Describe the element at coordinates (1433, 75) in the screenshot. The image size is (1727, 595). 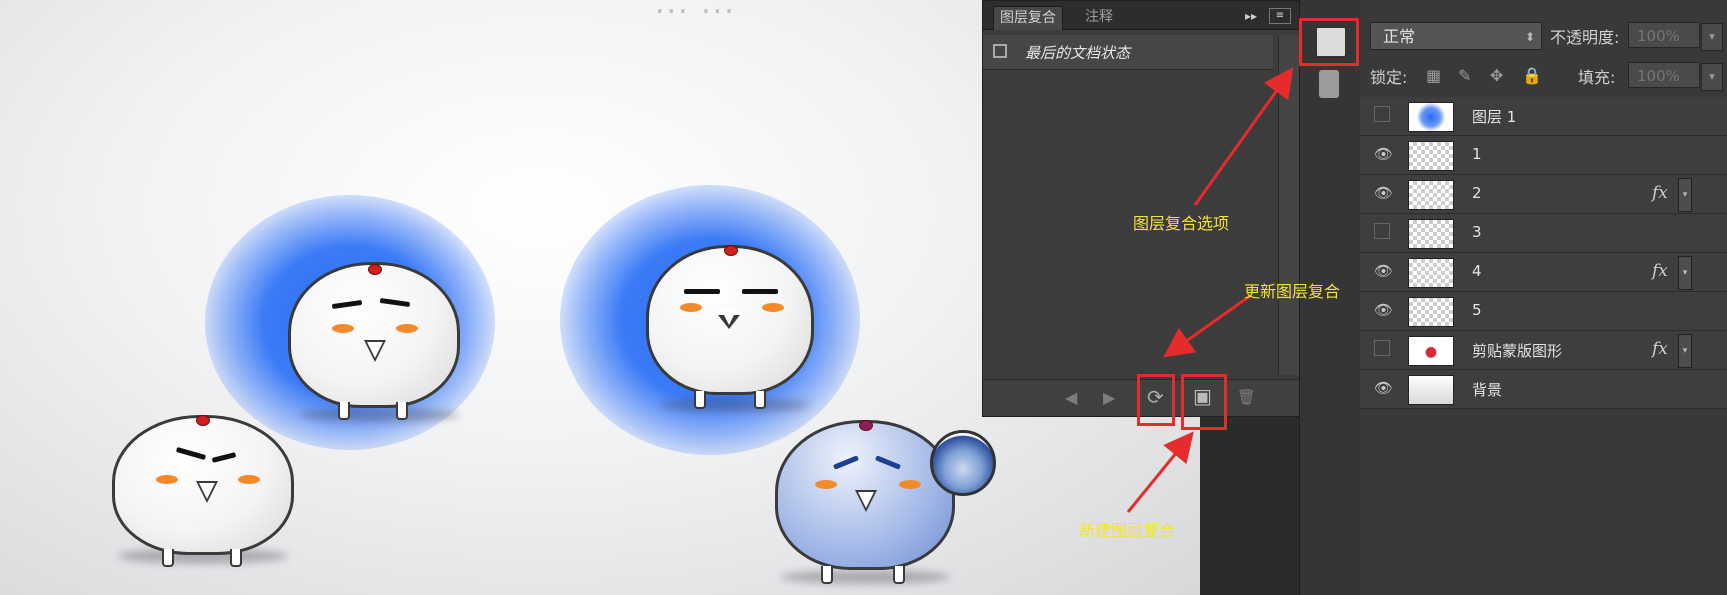
I see `lock-transparent-icon: ▦` at that location.